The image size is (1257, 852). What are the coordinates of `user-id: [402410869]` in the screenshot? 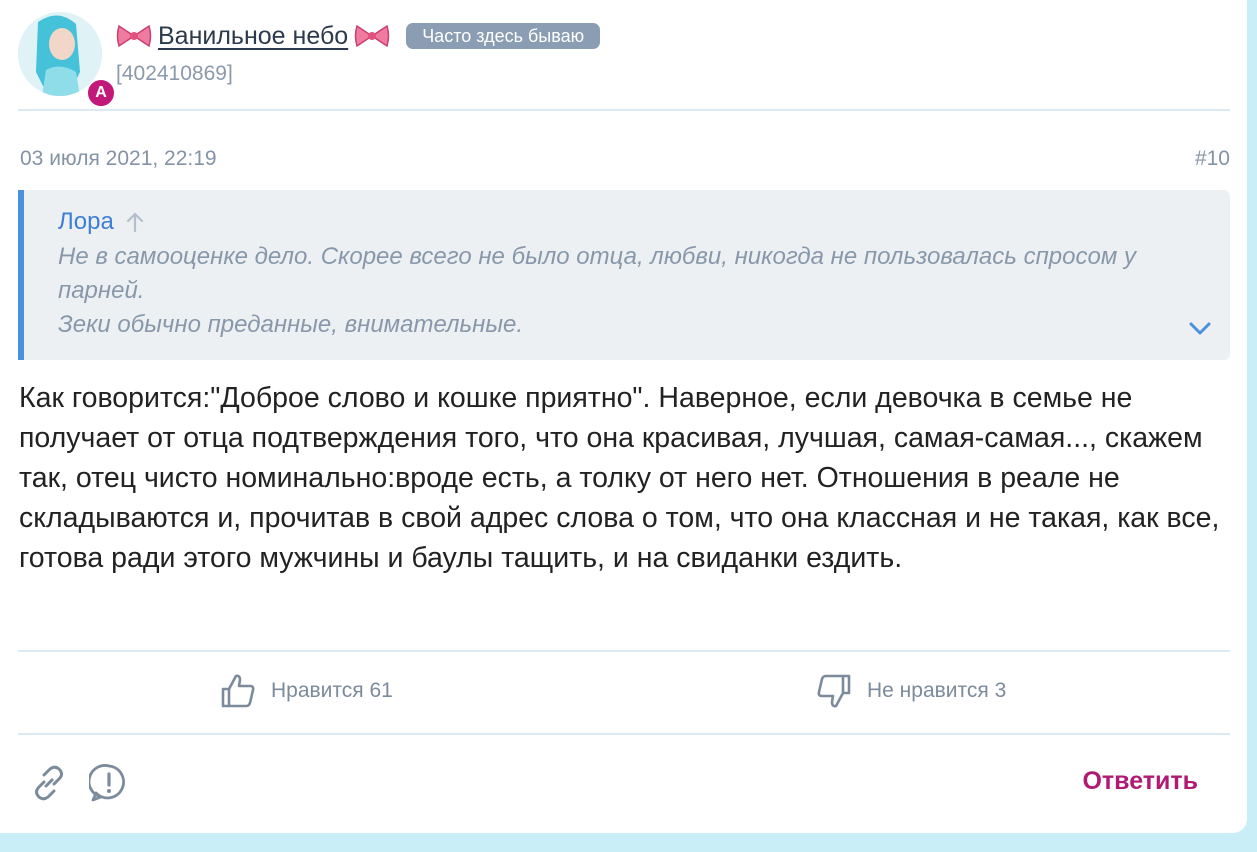 It's located at (174, 73).